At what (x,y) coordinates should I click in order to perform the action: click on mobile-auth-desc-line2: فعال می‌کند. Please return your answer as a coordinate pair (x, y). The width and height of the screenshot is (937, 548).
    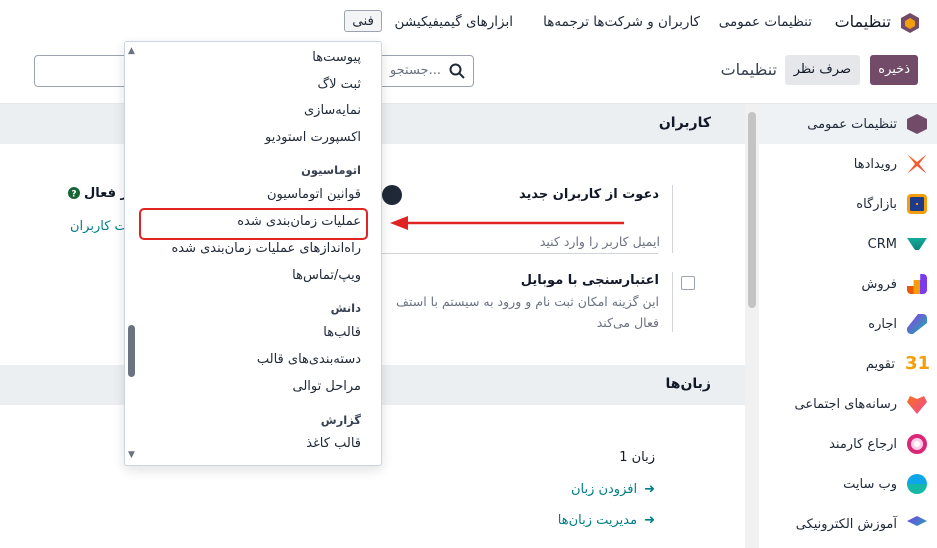
    Looking at the image, I should click on (627, 322).